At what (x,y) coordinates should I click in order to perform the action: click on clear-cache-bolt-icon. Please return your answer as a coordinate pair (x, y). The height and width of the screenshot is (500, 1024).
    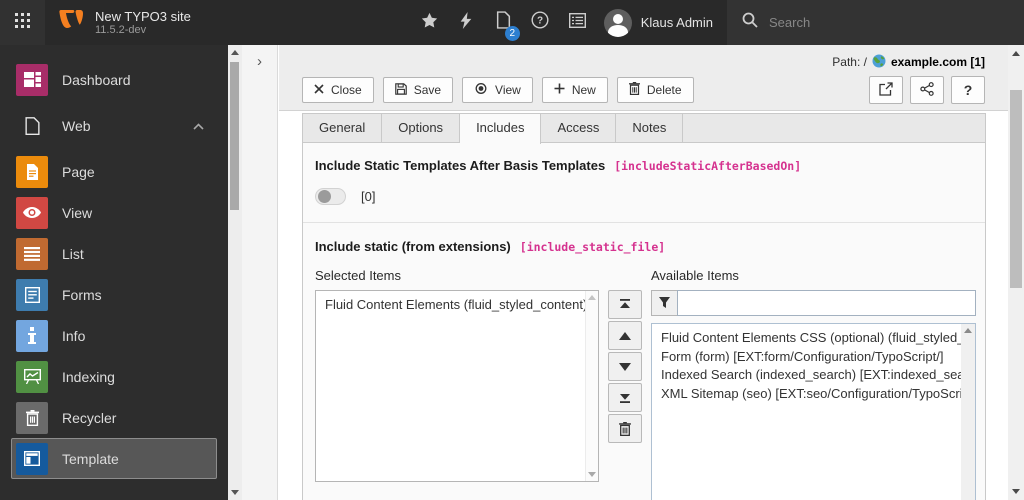
    Looking at the image, I should click on (466, 22).